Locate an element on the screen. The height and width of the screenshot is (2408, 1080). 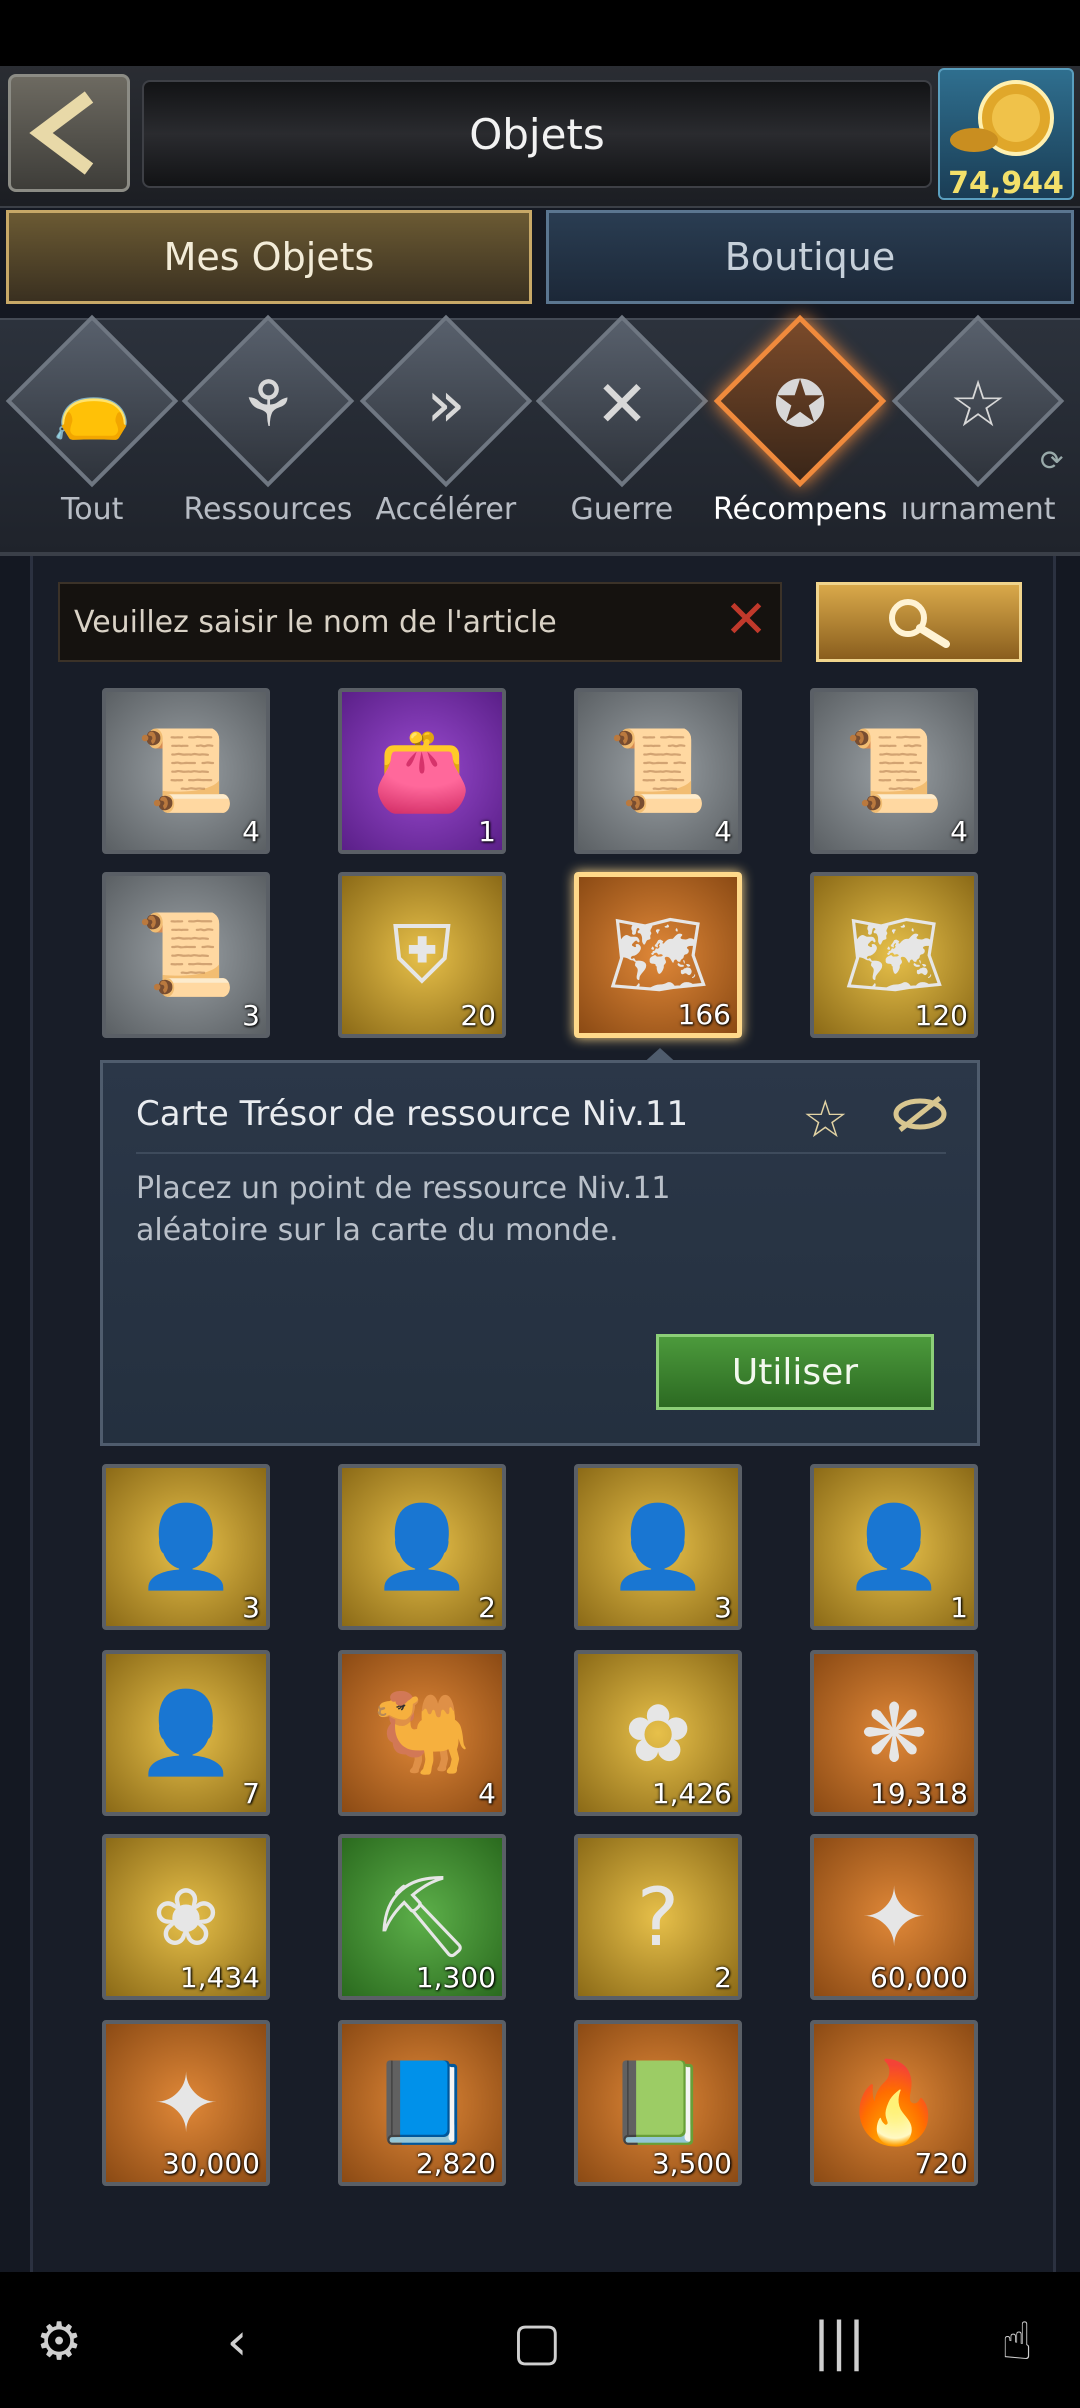
back-nav-icon: ‹ is located at coordinates (237, 2342).